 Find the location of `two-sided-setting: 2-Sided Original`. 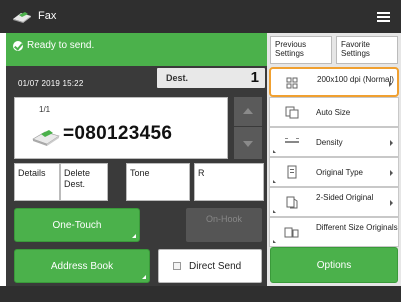

two-sided-setting: 2-Sided Original is located at coordinates (334, 202).